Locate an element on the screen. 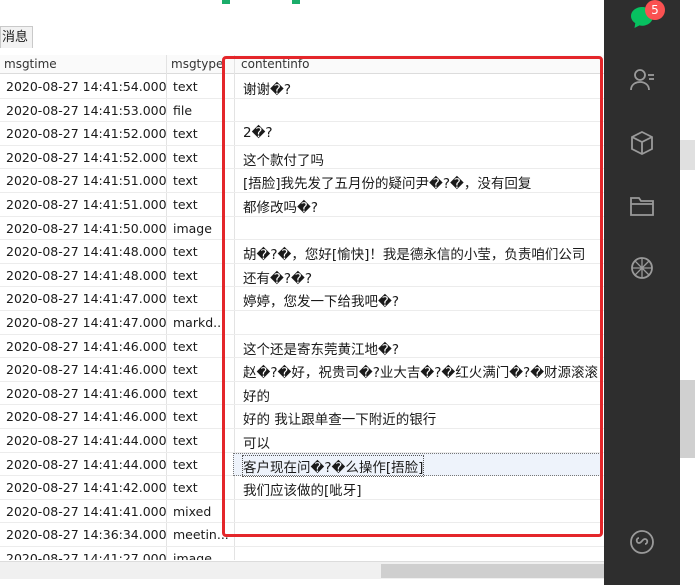 The image size is (695, 585). cell-contentinfo: 好的 我让跟单查一下附近的银行 is located at coordinates (339, 418).